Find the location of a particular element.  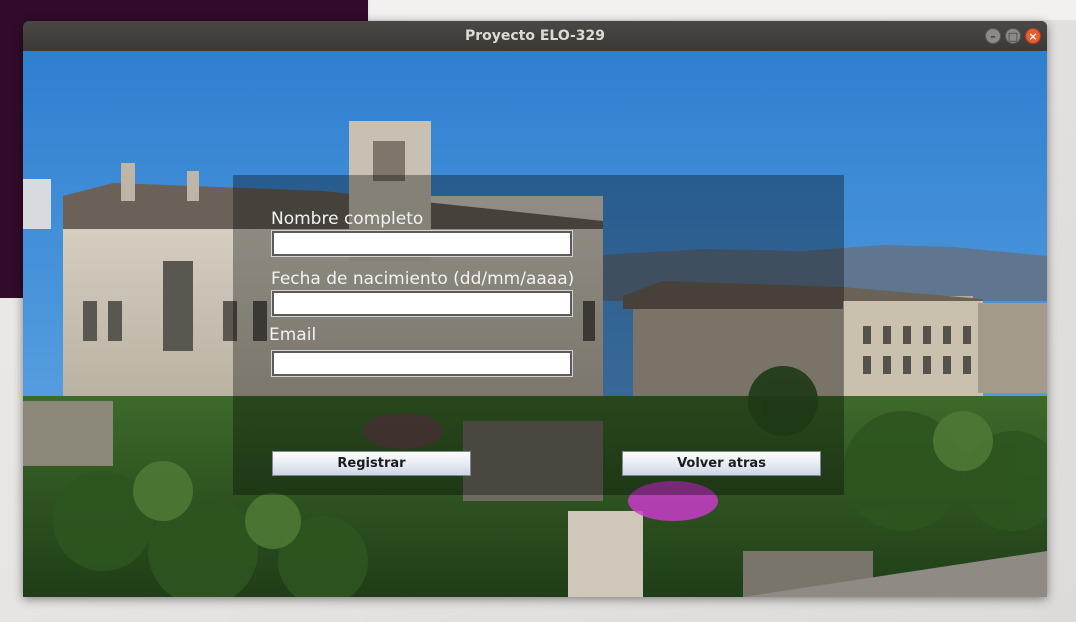

email-label: Email is located at coordinates (293, 335).